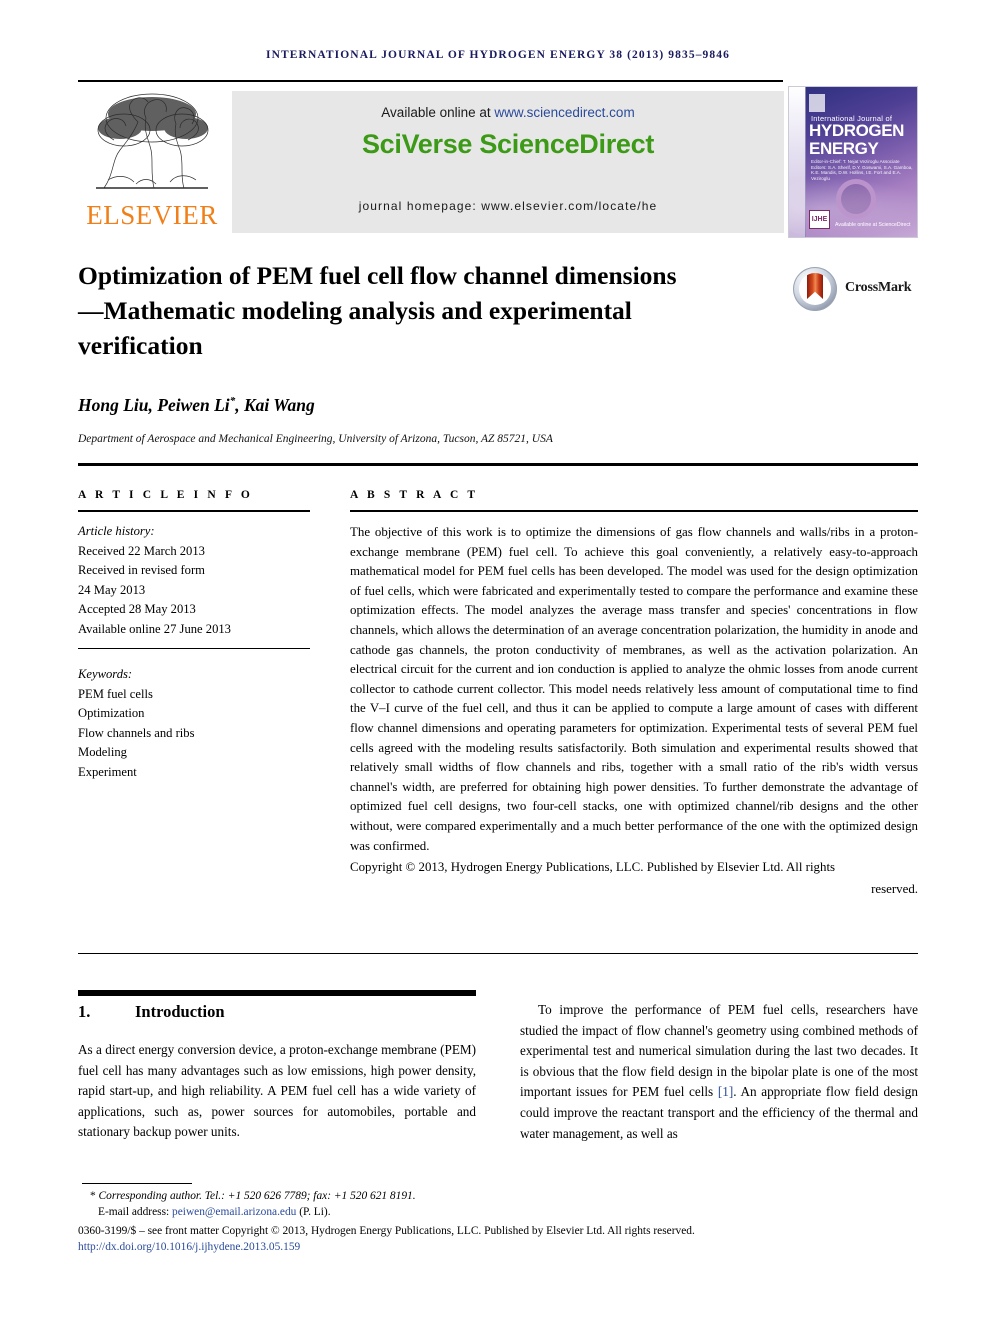 Image resolution: width=992 pixels, height=1323 pixels. I want to click on keyword-item: Experiment, so click(107, 771).